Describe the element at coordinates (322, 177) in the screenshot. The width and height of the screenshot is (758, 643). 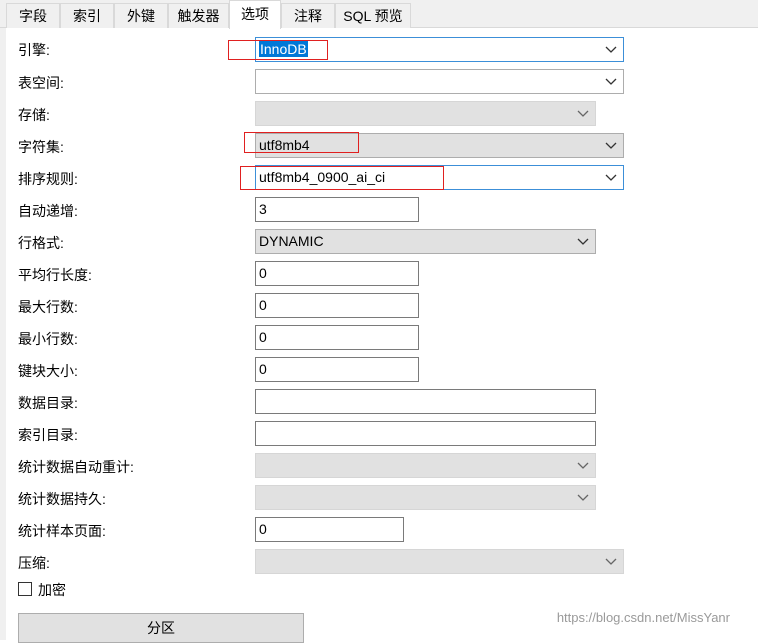
I see `collation-value: utf8mb4_0900_ai_ci` at that location.